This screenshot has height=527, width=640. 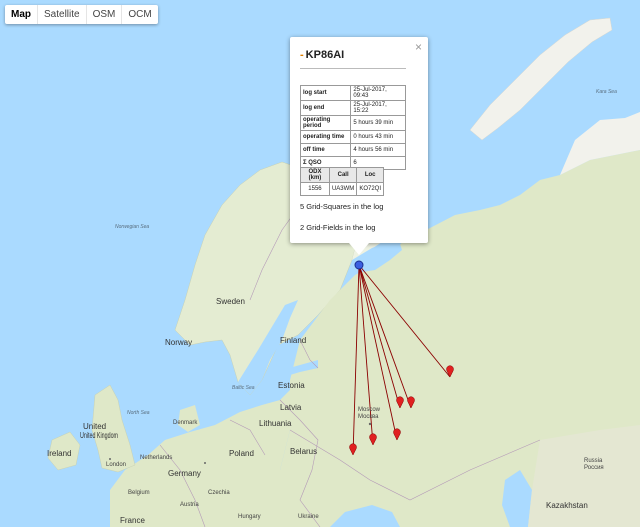 What do you see at coordinates (94, 426) in the screenshot?
I see `label-uk-1: United` at bounding box center [94, 426].